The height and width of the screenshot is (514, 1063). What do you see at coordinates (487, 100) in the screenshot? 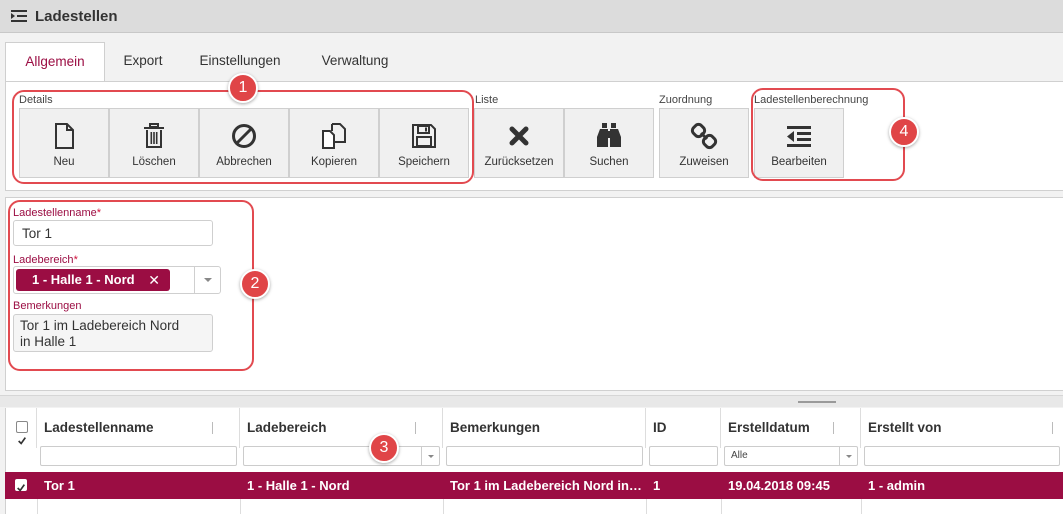
I see `group-label-liste: Liste` at bounding box center [487, 100].